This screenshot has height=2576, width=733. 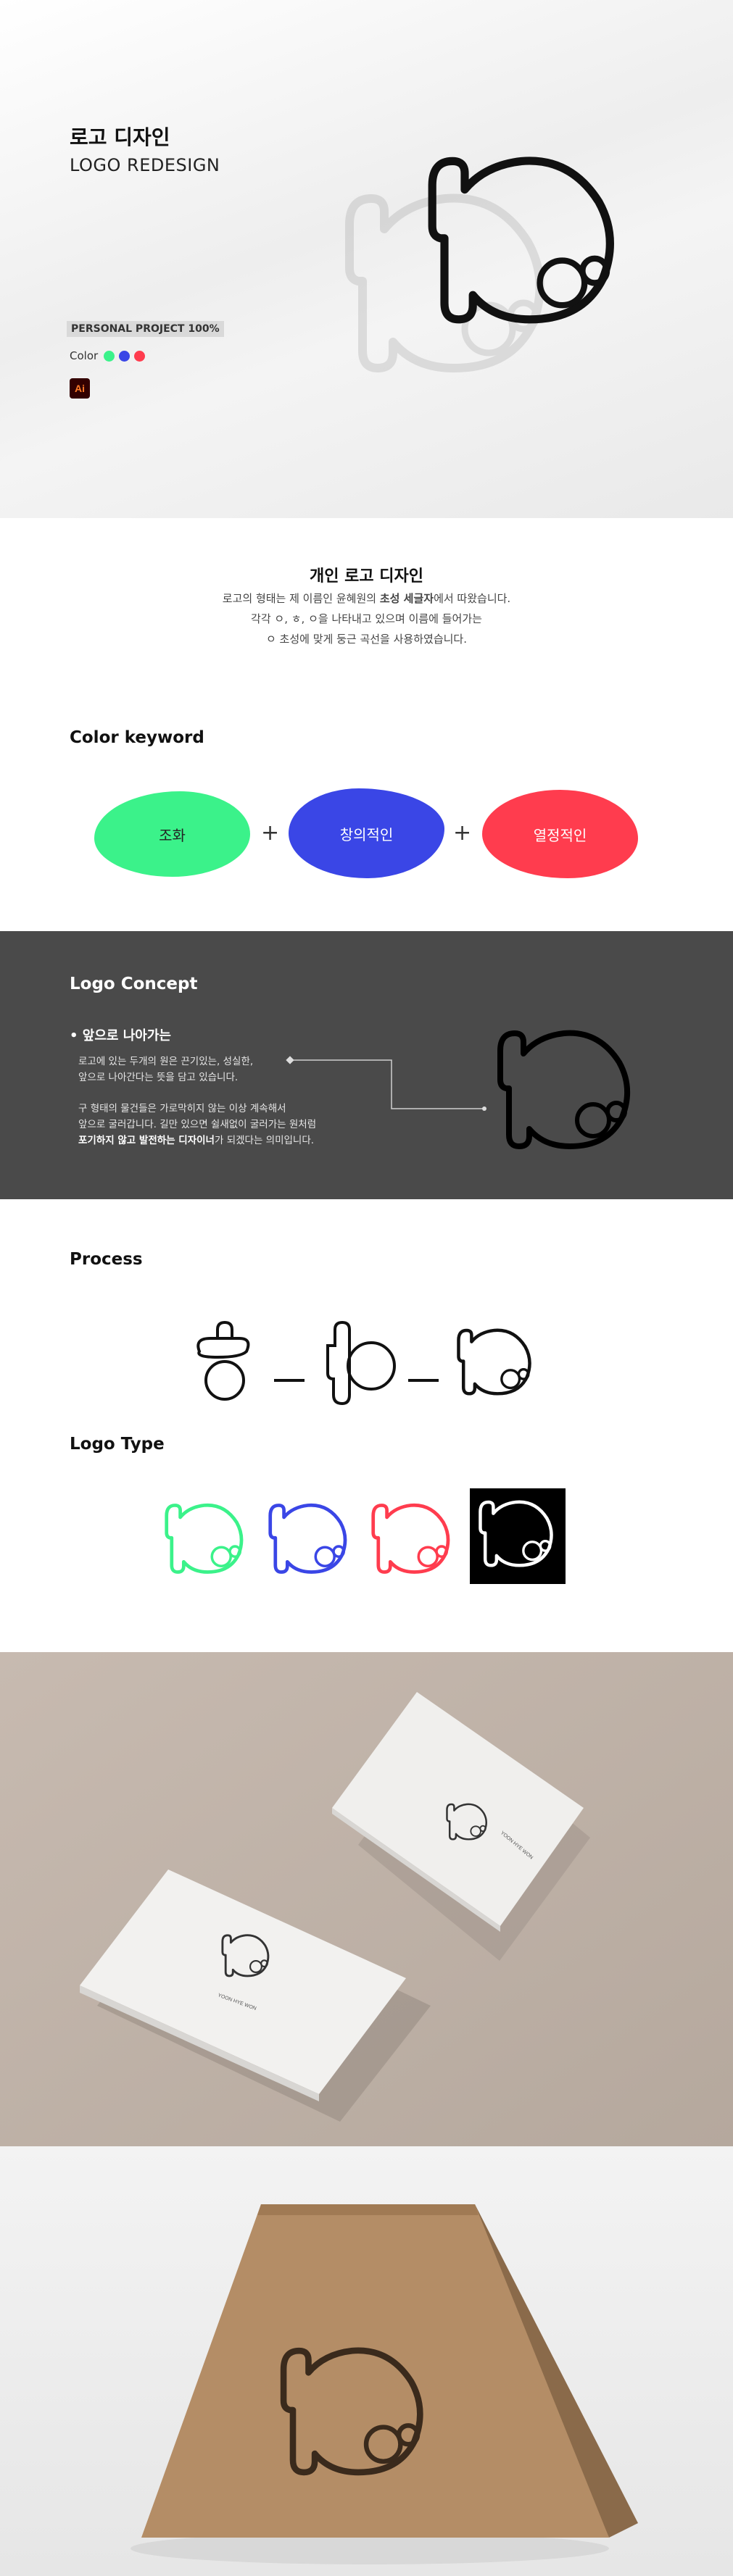 What do you see at coordinates (411, 1538) in the screenshot?
I see `logo-variant-red` at bounding box center [411, 1538].